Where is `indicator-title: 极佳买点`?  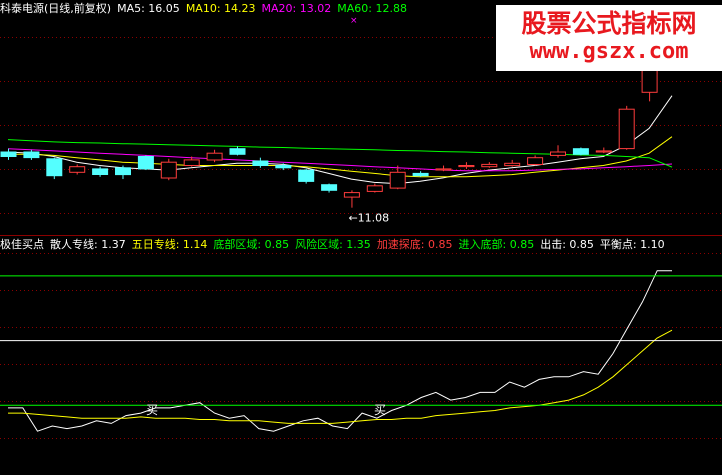
indicator-title: 极佳买点 is located at coordinates (22, 244).